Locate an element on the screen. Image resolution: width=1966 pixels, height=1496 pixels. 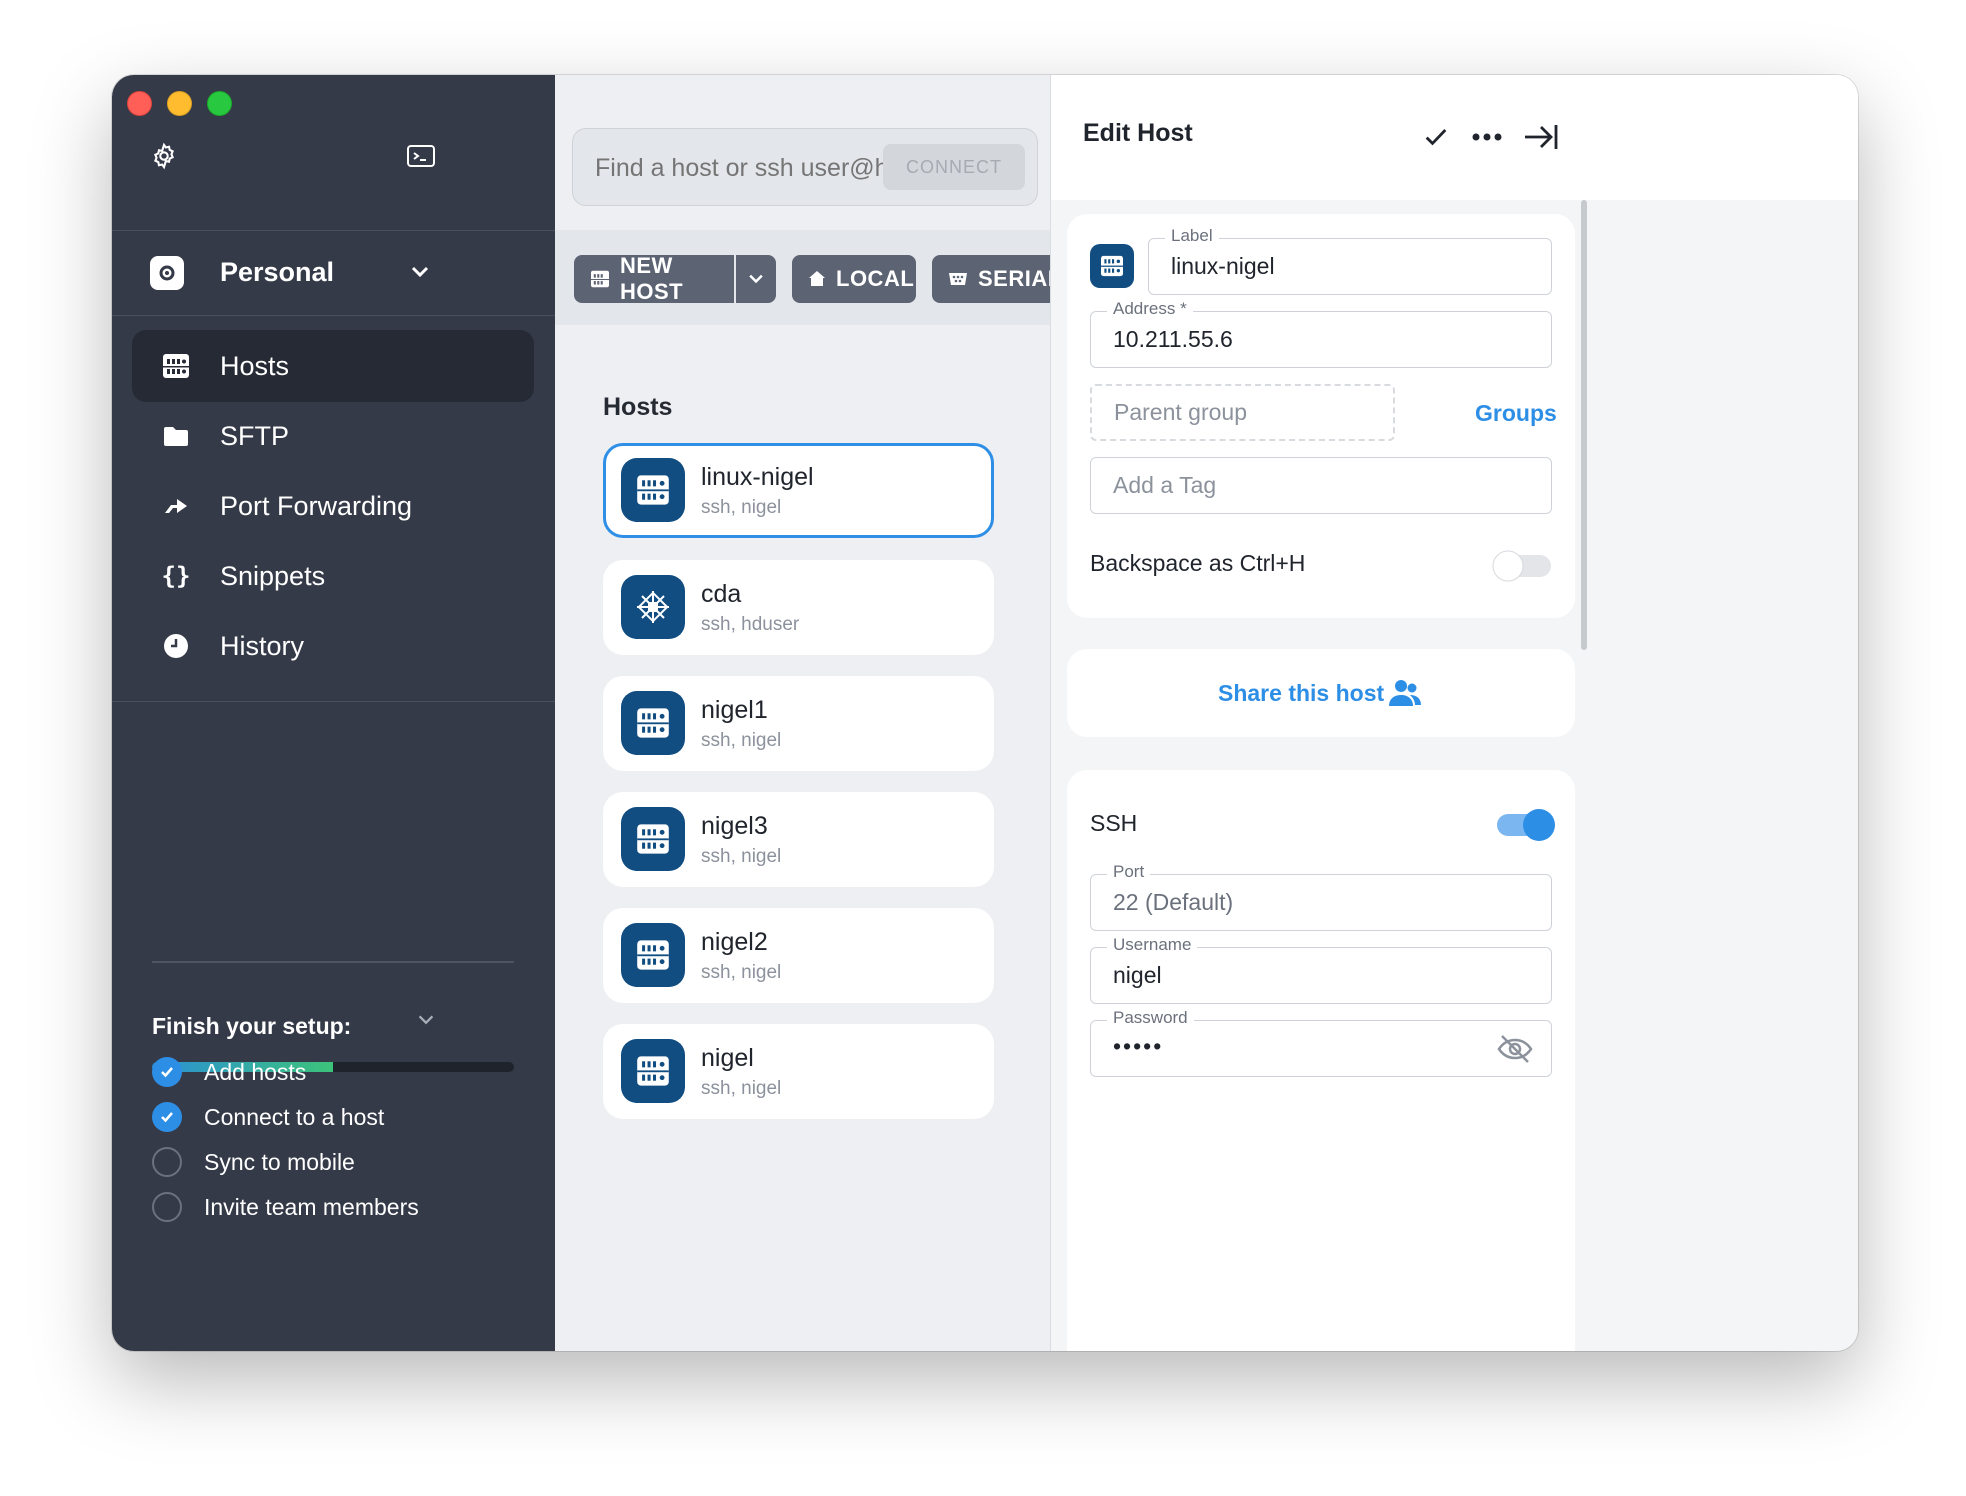
edit-host-header: Edit Host is located at coordinates (1454, 137).